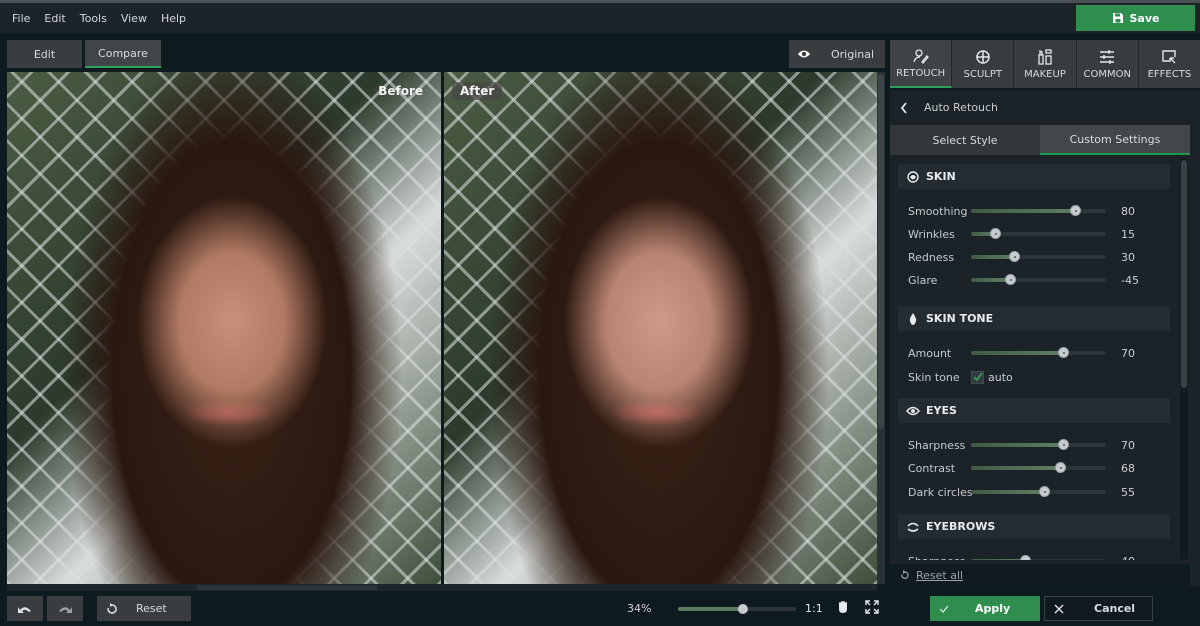 Image resolution: width=1200 pixels, height=626 pixels. What do you see at coordinates (1169, 74) in the screenshot?
I see `tab-effects-label: EFFECTS` at bounding box center [1169, 74].